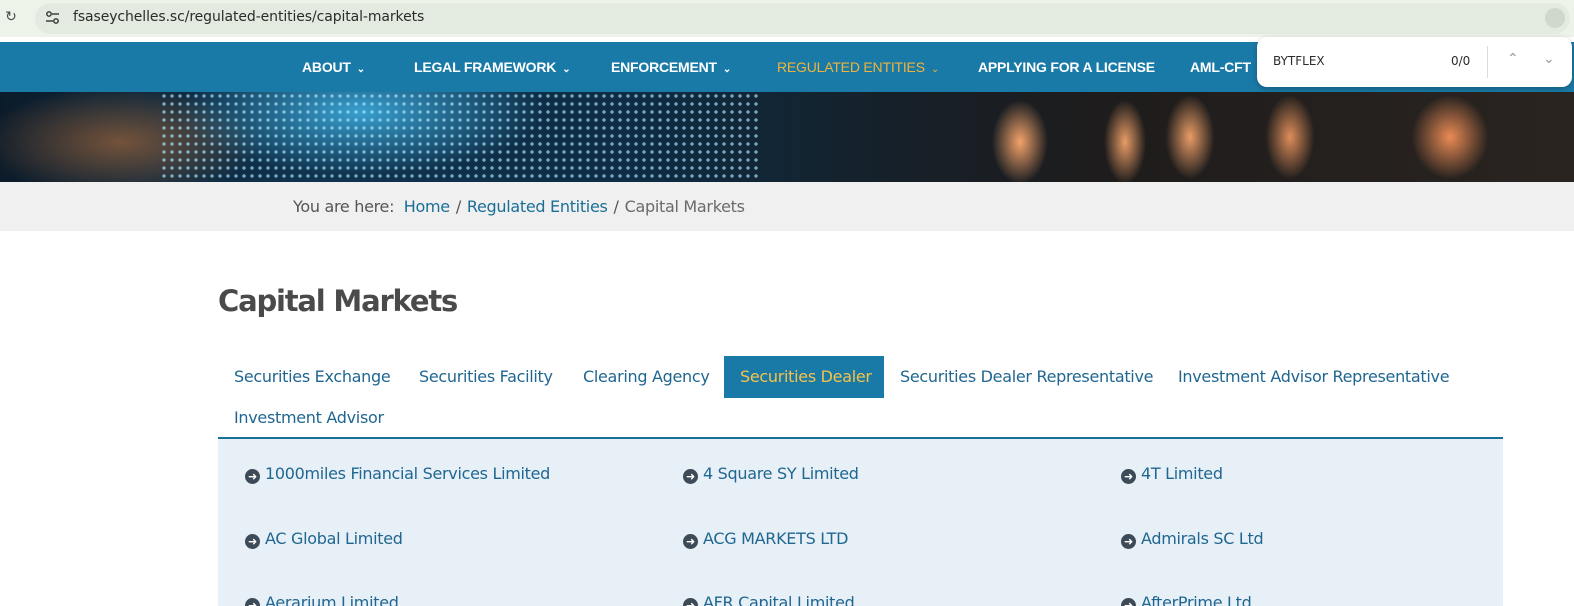 The image size is (1574, 606). I want to click on nav-item-aml-cft: AML-CFT, so click(1220, 67).